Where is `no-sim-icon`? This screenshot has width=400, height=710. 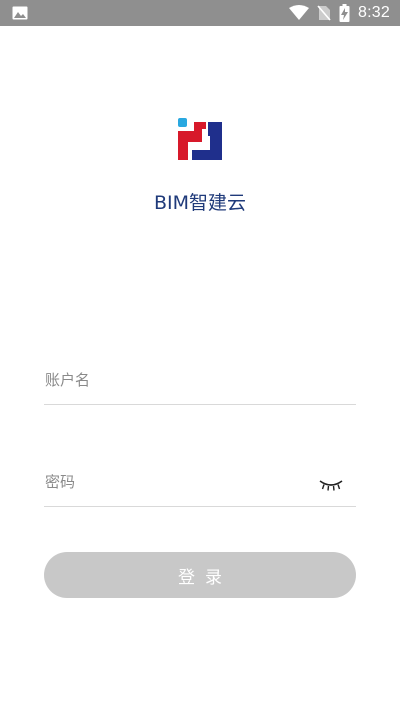
no-sim-icon is located at coordinates (324, 13).